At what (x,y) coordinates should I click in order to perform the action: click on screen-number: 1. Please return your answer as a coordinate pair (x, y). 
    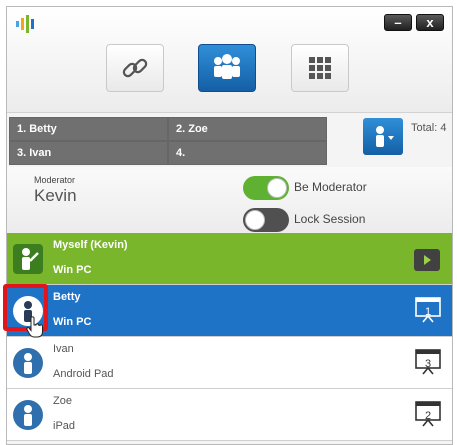
    Looking at the image, I should click on (428, 312).